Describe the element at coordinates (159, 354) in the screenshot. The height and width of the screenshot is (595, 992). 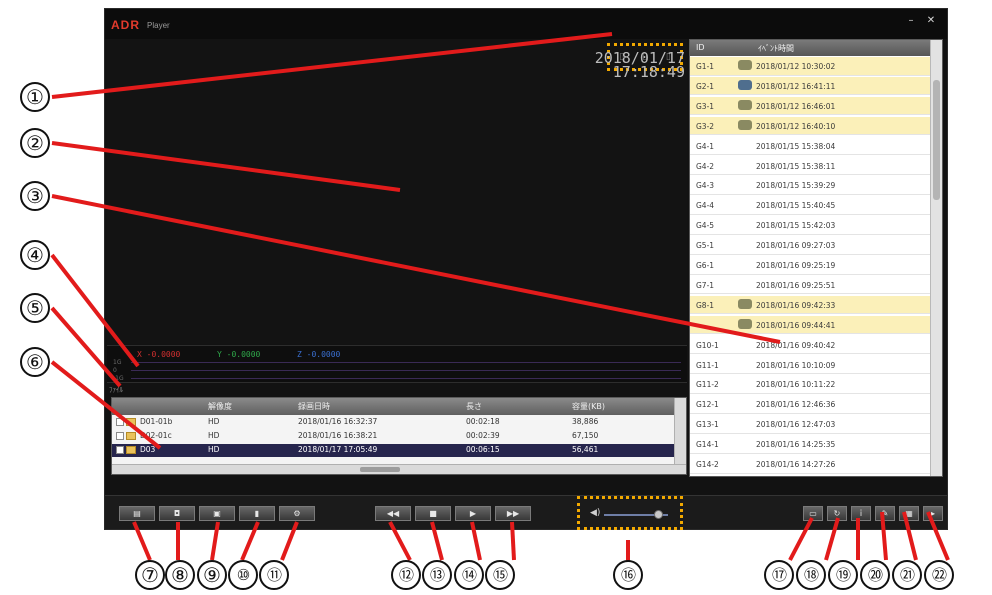
I see `sensor-x-value: X -0.0000` at that location.